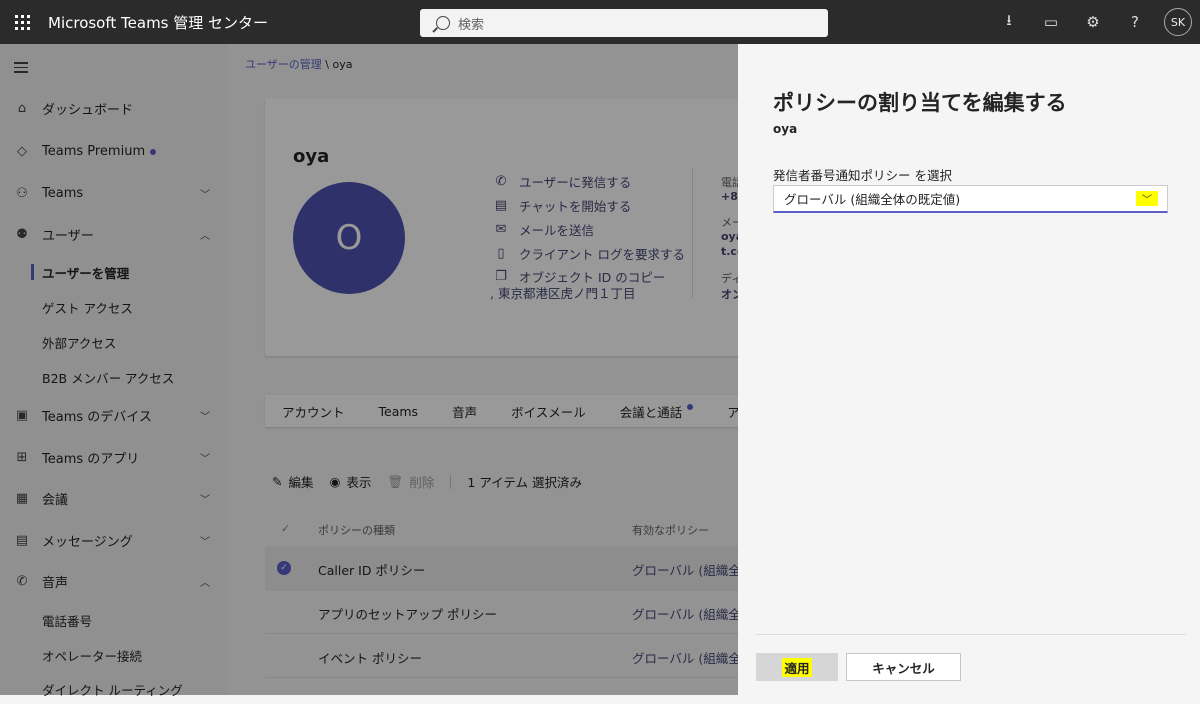 The image size is (1200, 704). What do you see at coordinates (1135, 22) in the screenshot?
I see `help-icon: ?` at bounding box center [1135, 22].